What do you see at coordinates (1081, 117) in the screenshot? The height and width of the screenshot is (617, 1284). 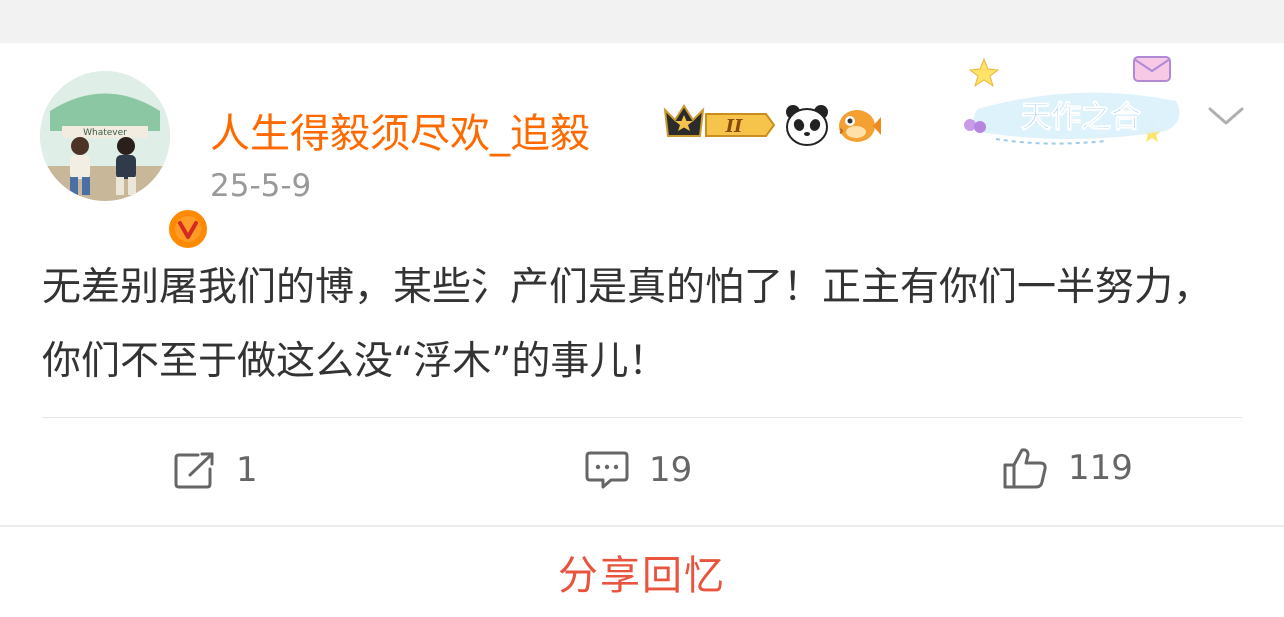 I see `svg-text: 天作之合` at bounding box center [1081, 117].